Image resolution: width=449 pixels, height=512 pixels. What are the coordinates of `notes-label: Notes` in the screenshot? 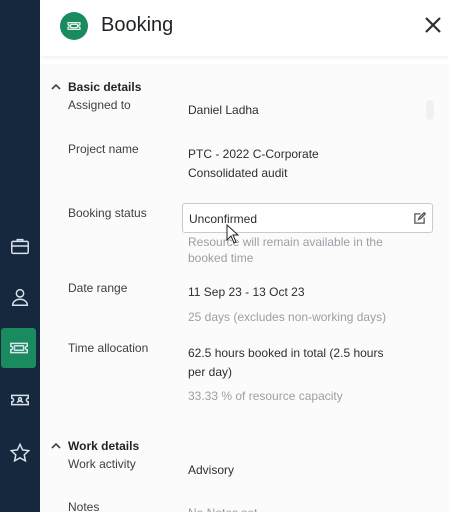 It's located at (84, 506).